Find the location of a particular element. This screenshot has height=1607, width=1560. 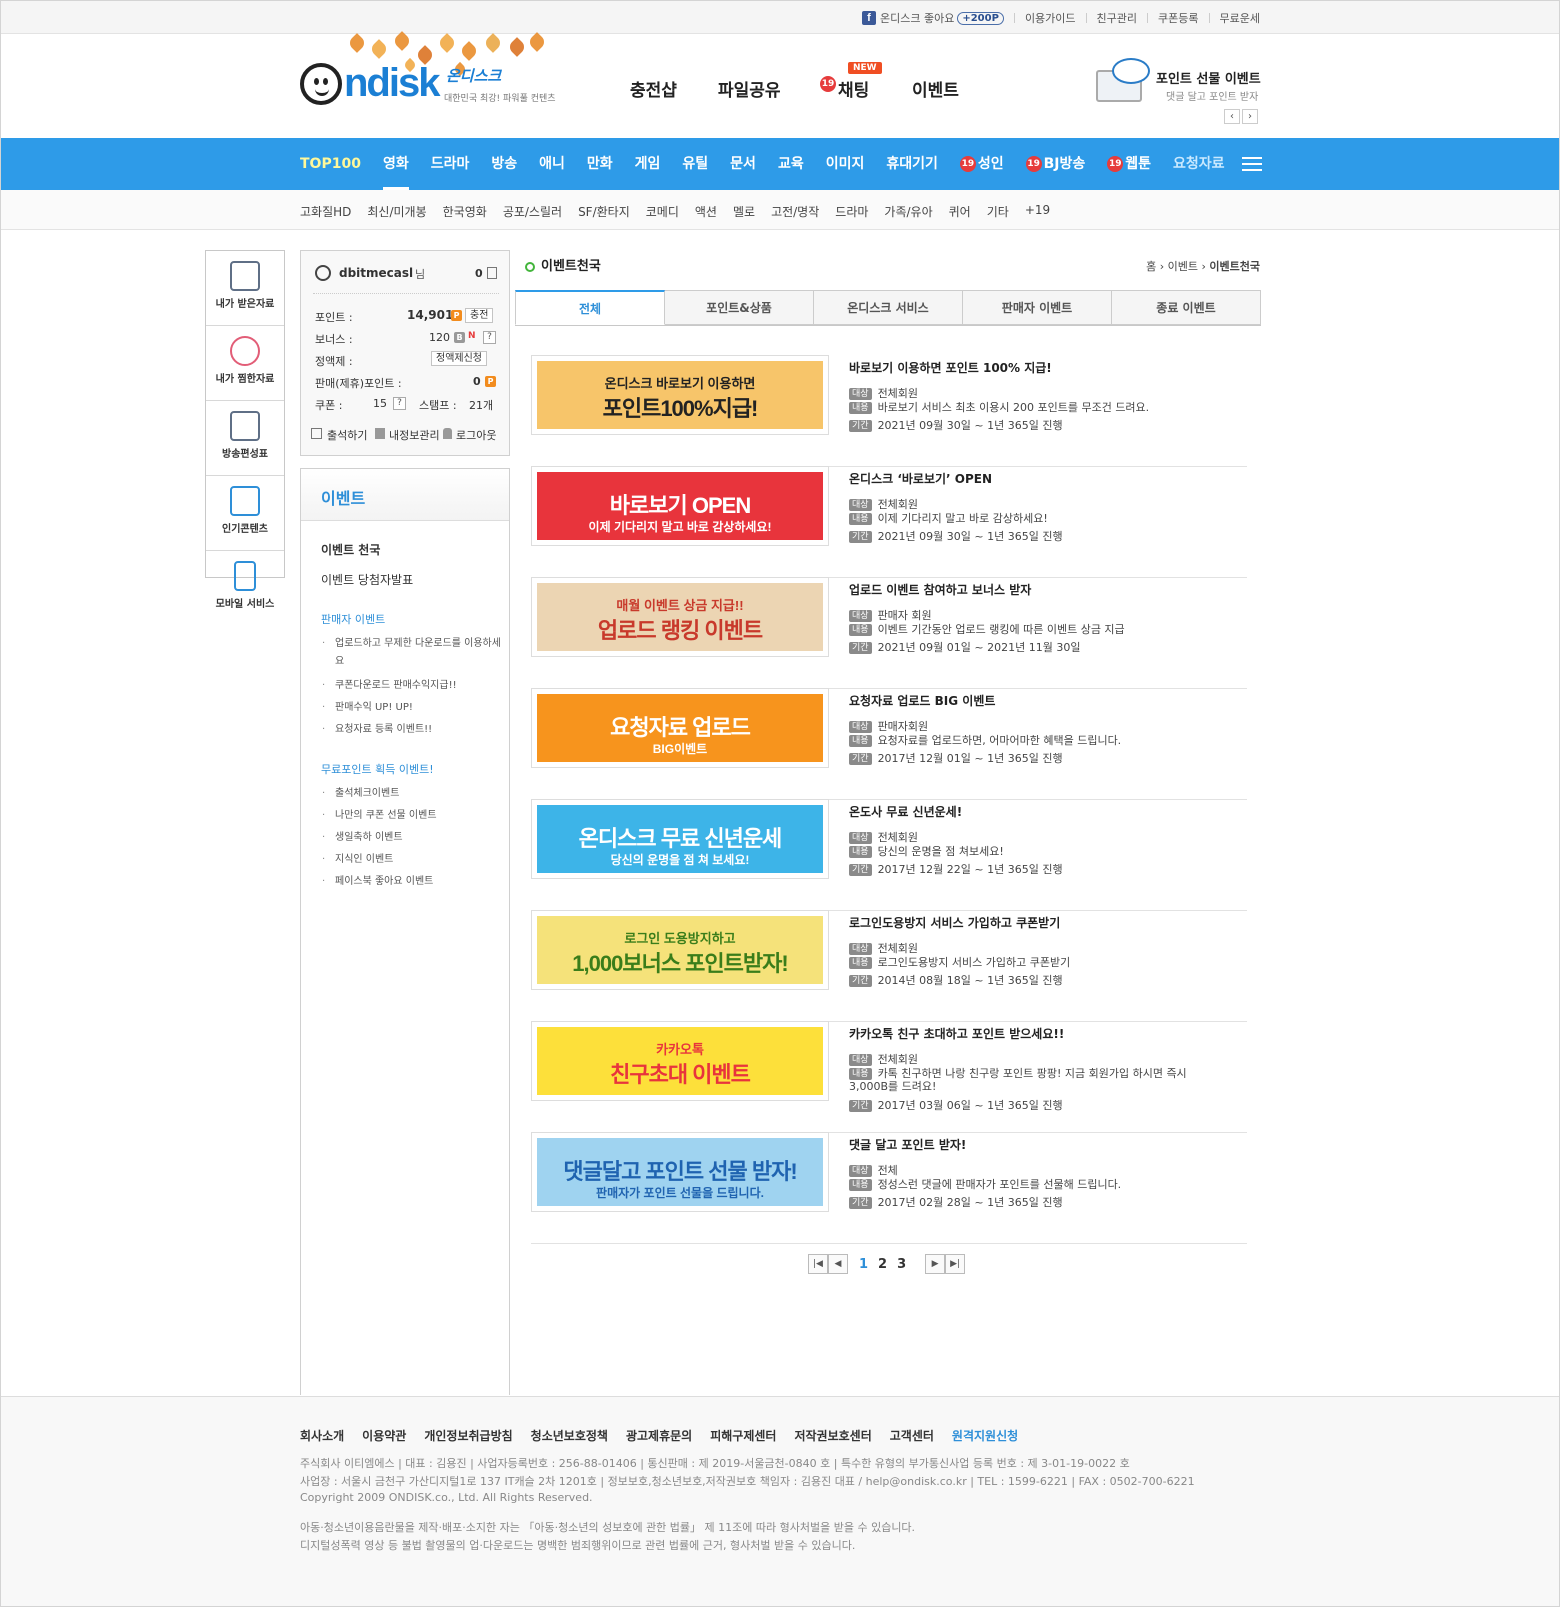

side-sub-item: 쿠폰다운로드 판매수익지급!! is located at coordinates (411, 686).